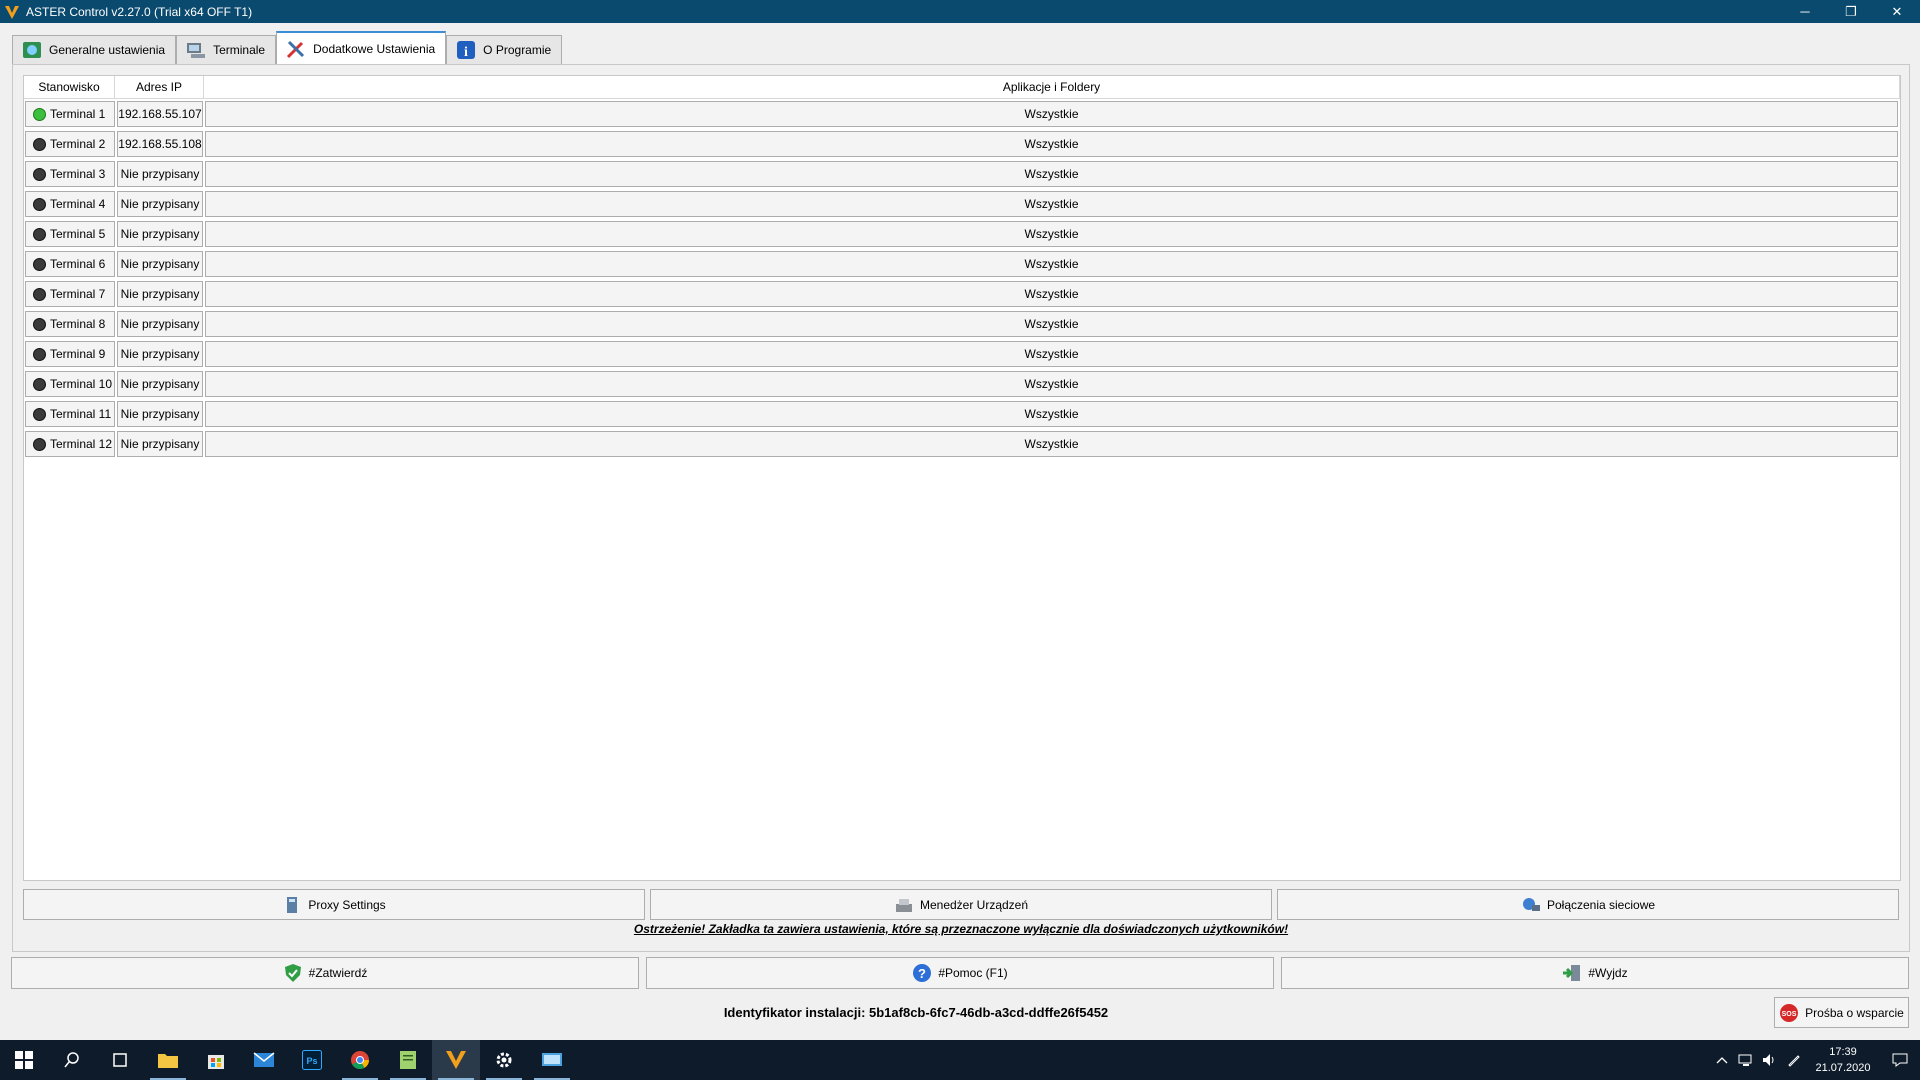  Describe the element at coordinates (903, 905) in the screenshot. I see `device-manager-icon` at that location.